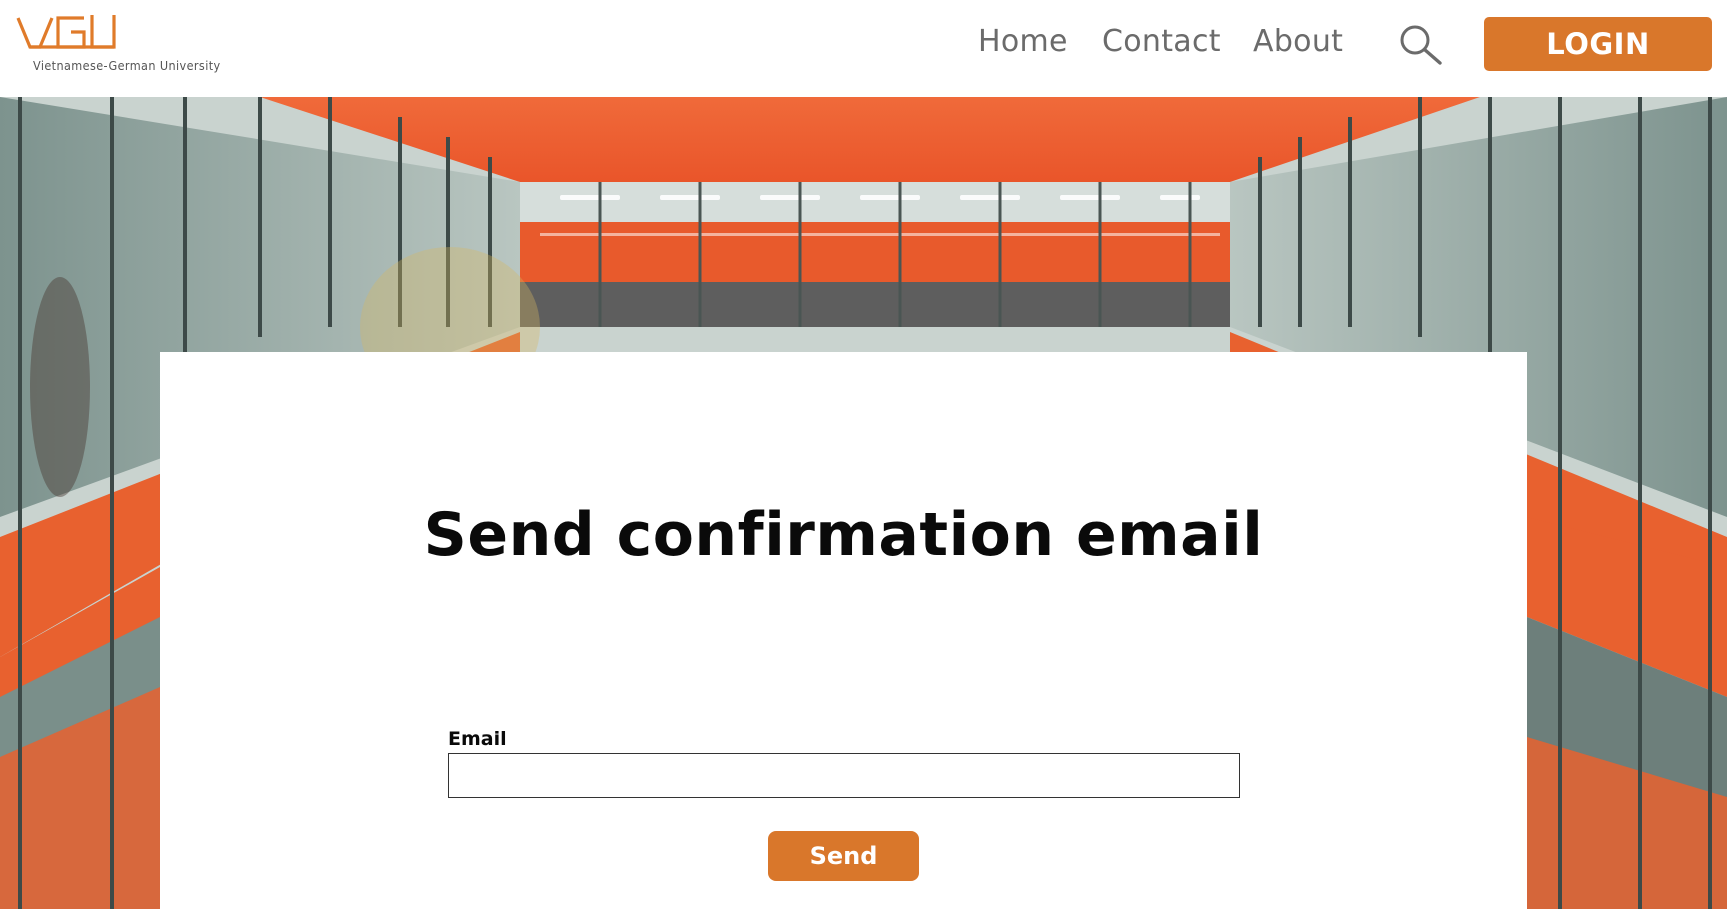 This screenshot has width=1727, height=909. I want to click on page-title: Send confirmation email, so click(843, 535).